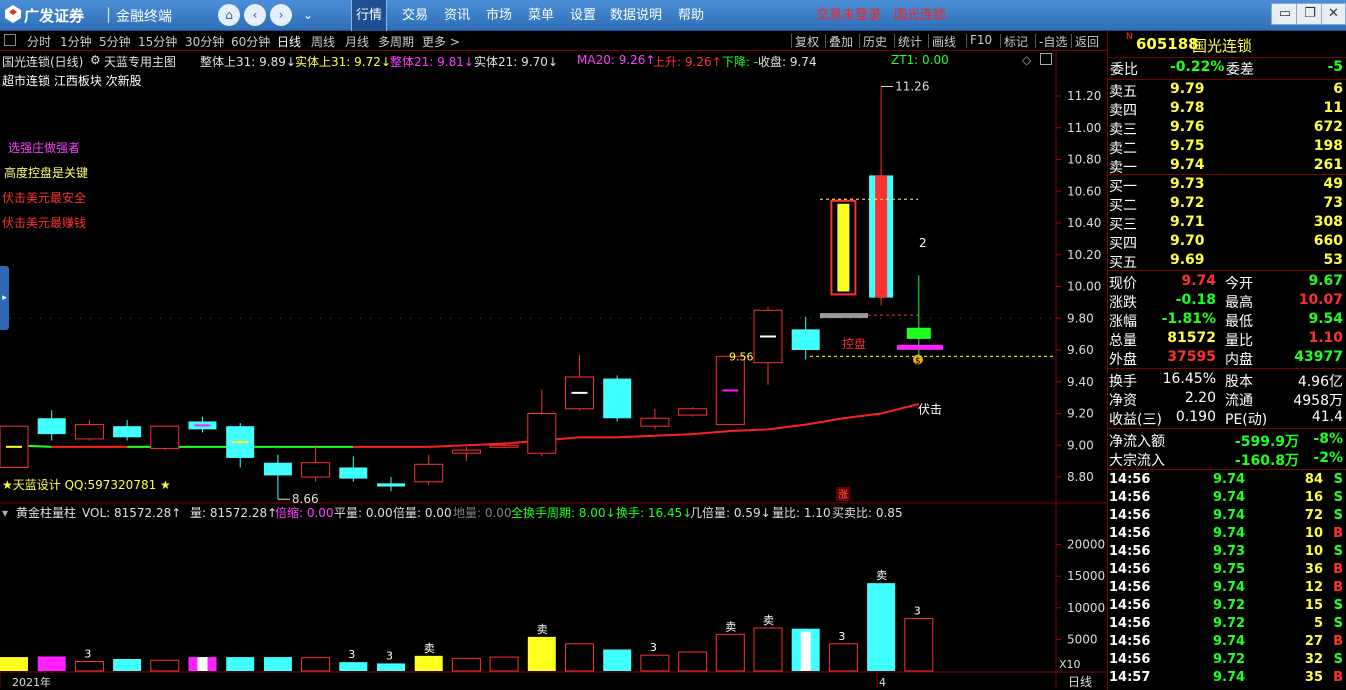 This screenshot has width=1346, height=690. I want to click on tool-button-3: 统计, so click(910, 41).